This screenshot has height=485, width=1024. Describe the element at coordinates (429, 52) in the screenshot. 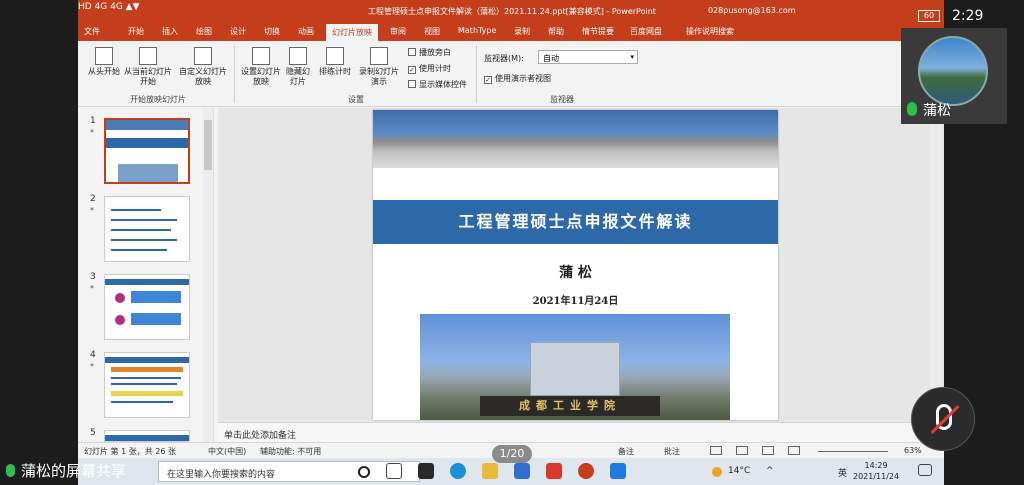

I see `play-narration-checkbox: 播放旁白` at that location.